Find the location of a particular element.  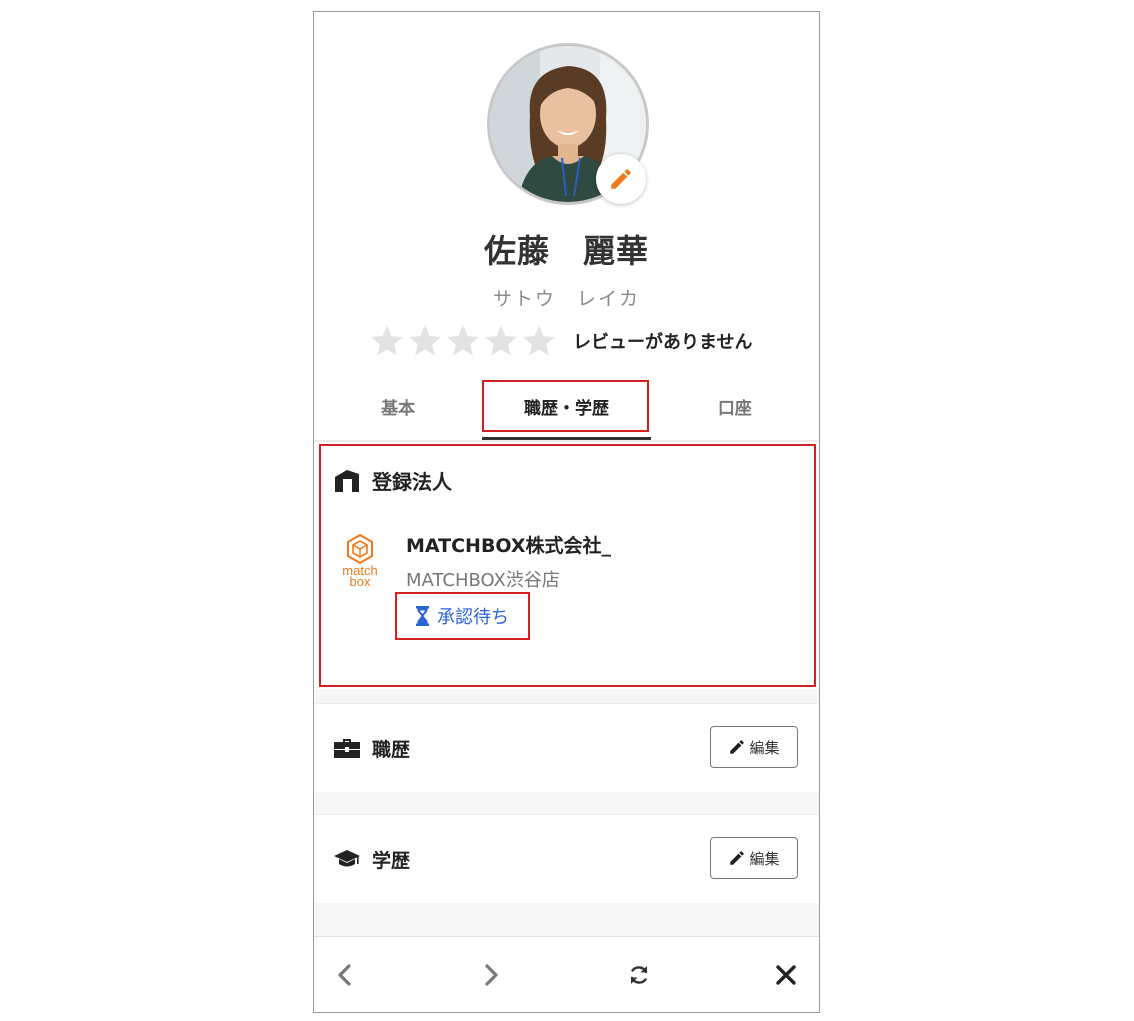

star-rating is located at coordinates (463, 341).